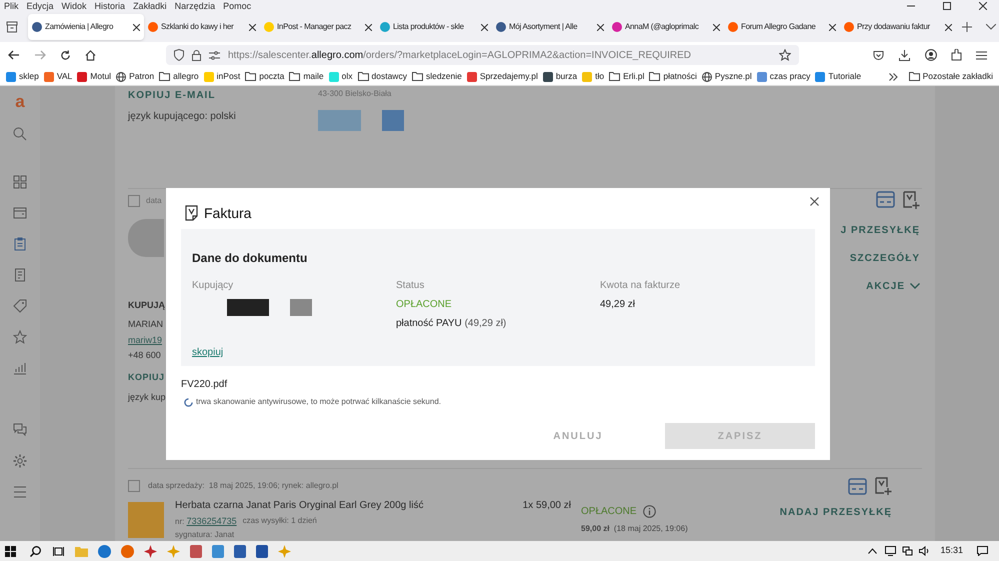 This screenshot has width=999, height=561. What do you see at coordinates (727, 76) in the screenshot?
I see `bookmark: Pyszne.pl` at bounding box center [727, 76].